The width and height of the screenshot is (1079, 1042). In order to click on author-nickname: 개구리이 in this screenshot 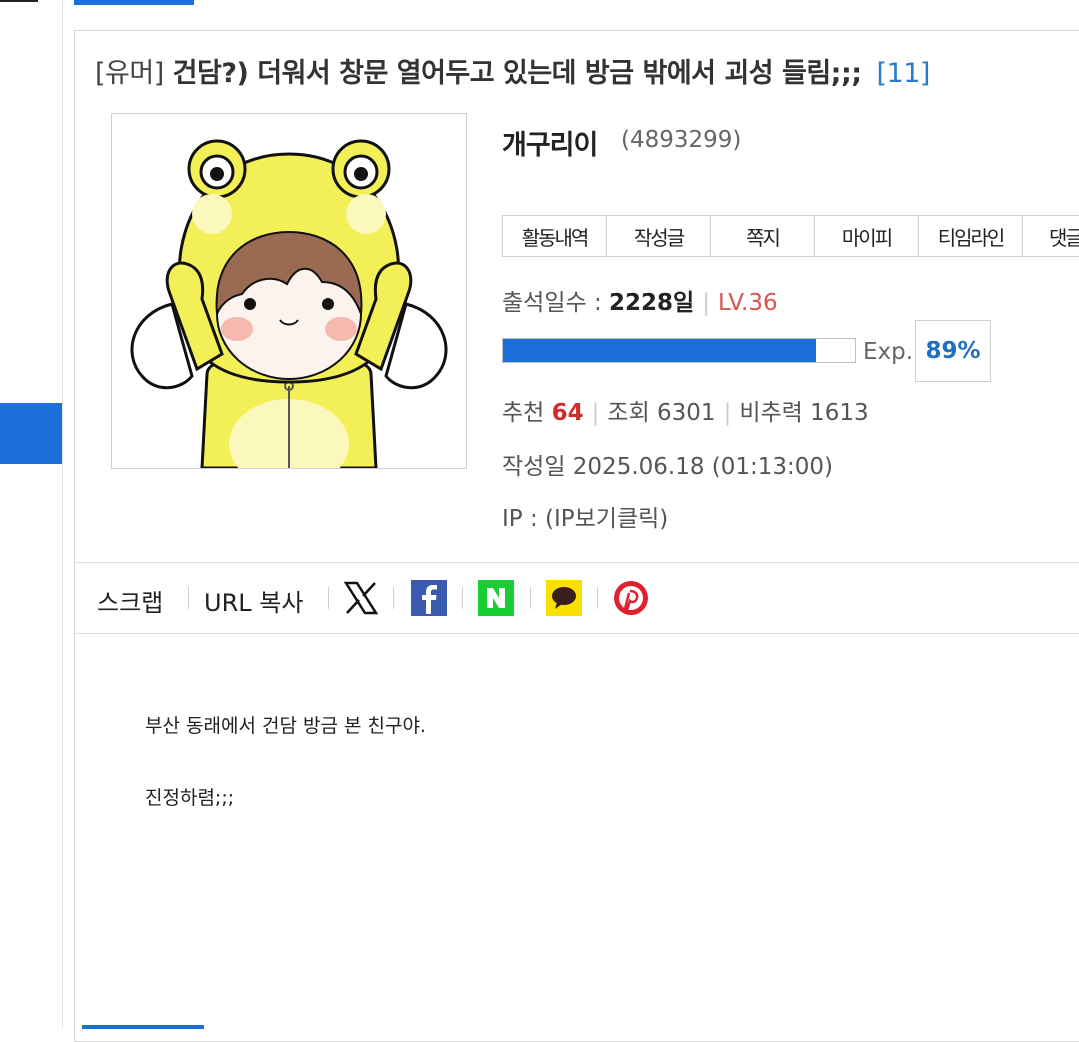, I will do `click(550, 142)`.